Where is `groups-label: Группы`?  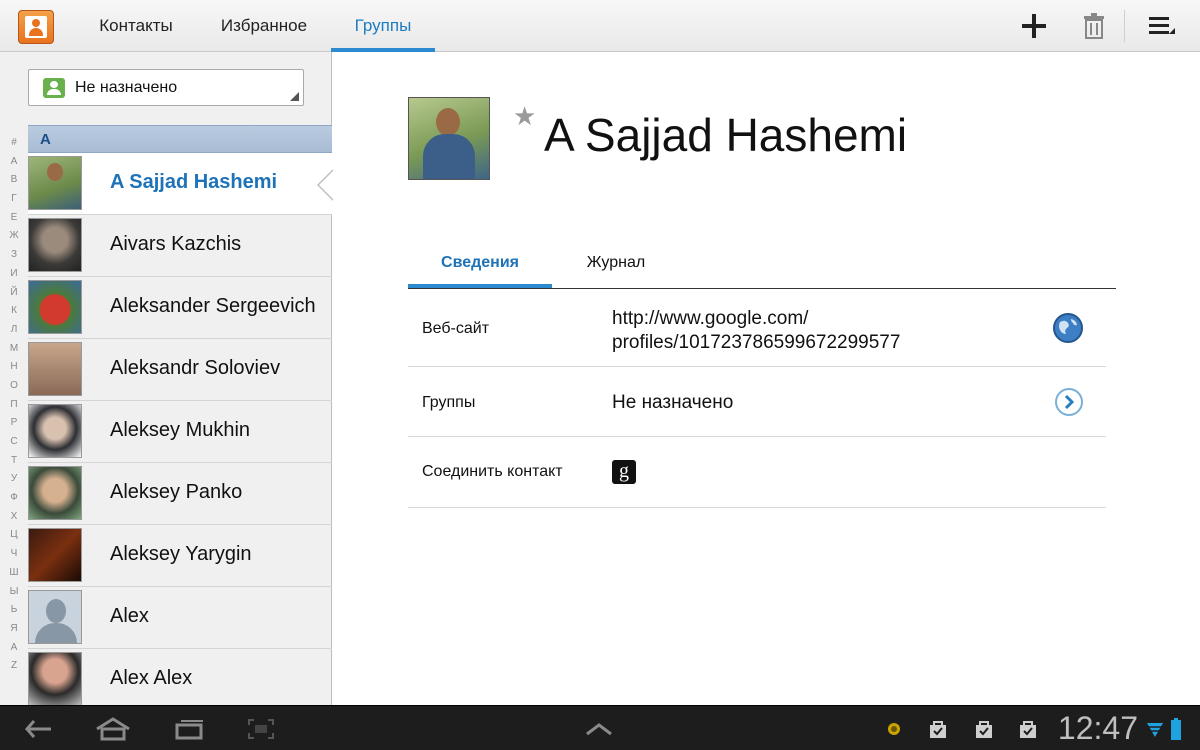 groups-label: Группы is located at coordinates (449, 402).